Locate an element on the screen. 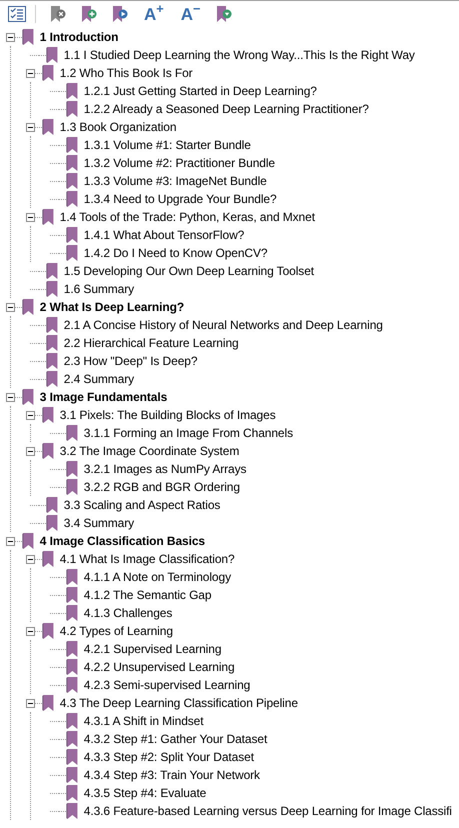  bookmark-title: 1 Introduction is located at coordinates (79, 37).